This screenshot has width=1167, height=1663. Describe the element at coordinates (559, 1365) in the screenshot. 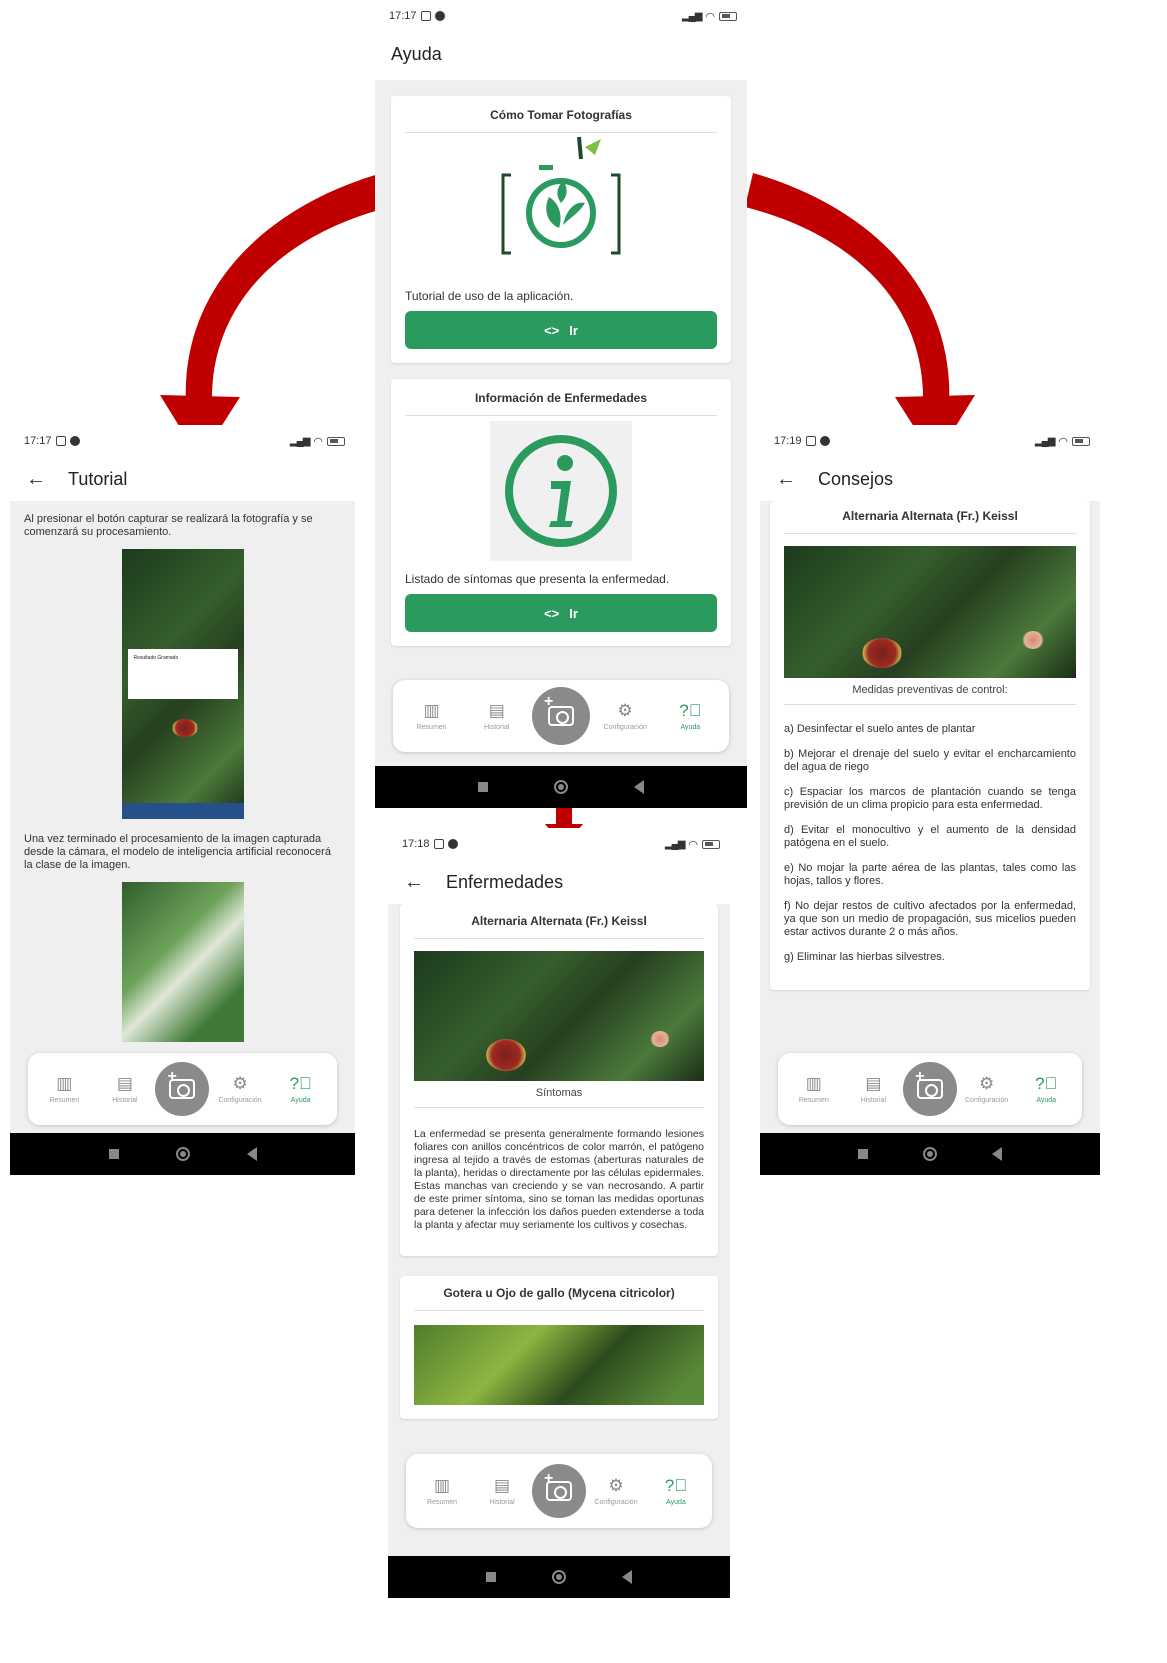

I see `disease-leaf-image` at that location.